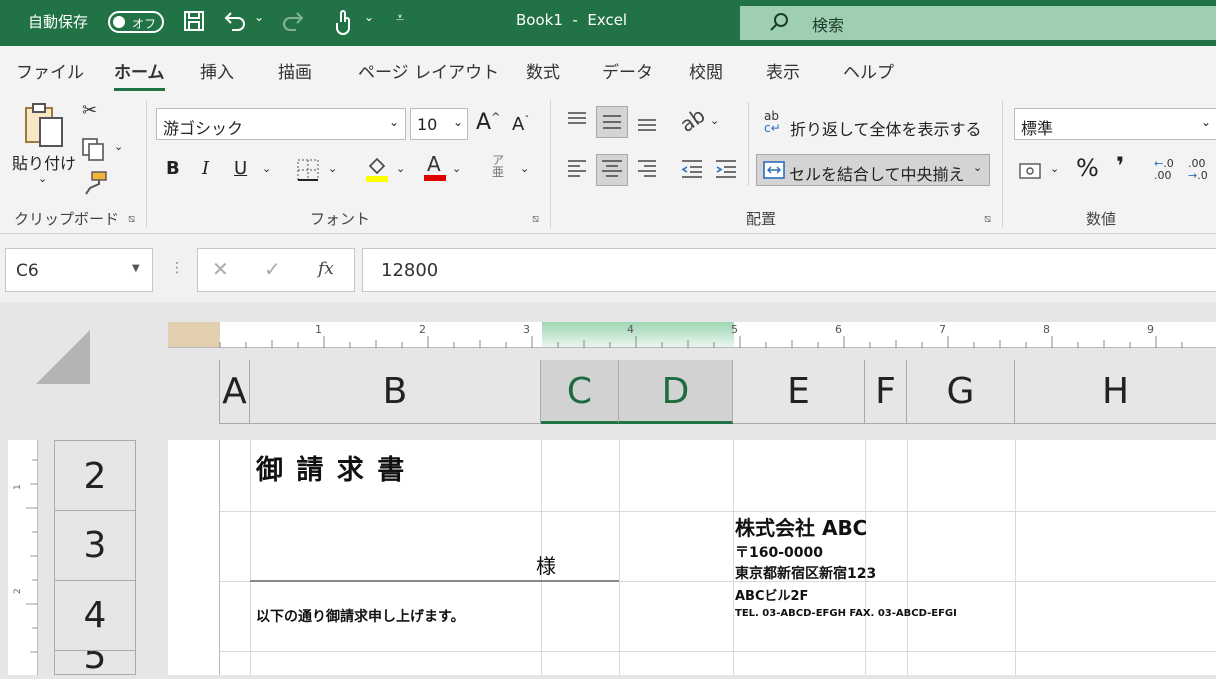  What do you see at coordinates (281, 124) in the screenshot?
I see `font-name-select: 游ゴシック ⌄` at bounding box center [281, 124].